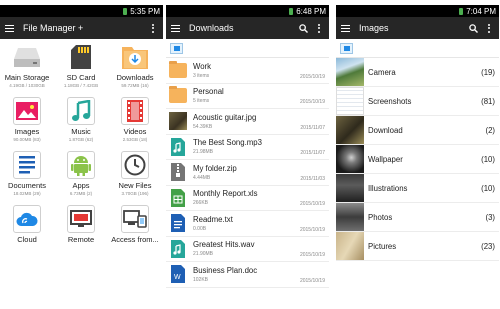 The image size is (500, 309). What do you see at coordinates (178, 274) in the screenshot?
I see `doc-file-icon: W` at bounding box center [178, 274].